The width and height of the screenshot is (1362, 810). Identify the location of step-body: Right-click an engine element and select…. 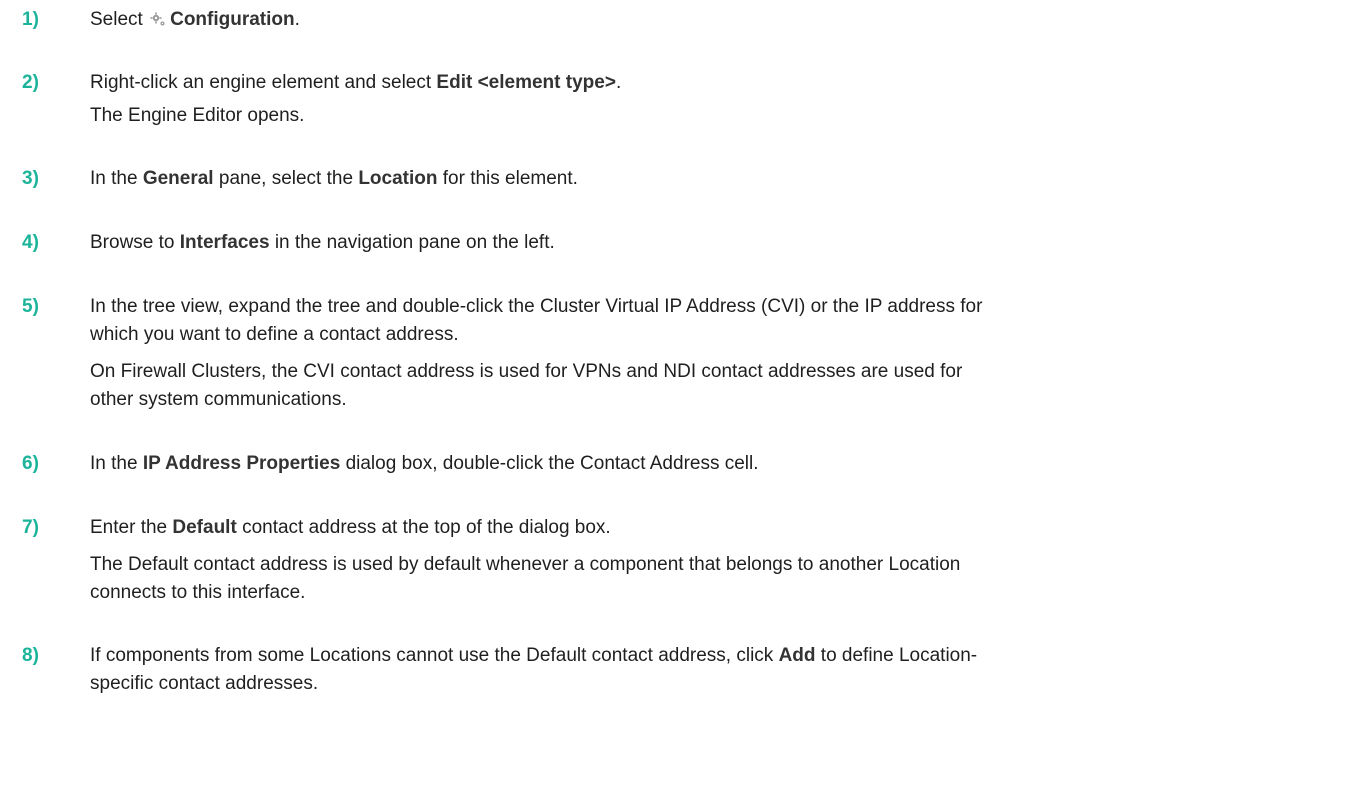
(721, 99).